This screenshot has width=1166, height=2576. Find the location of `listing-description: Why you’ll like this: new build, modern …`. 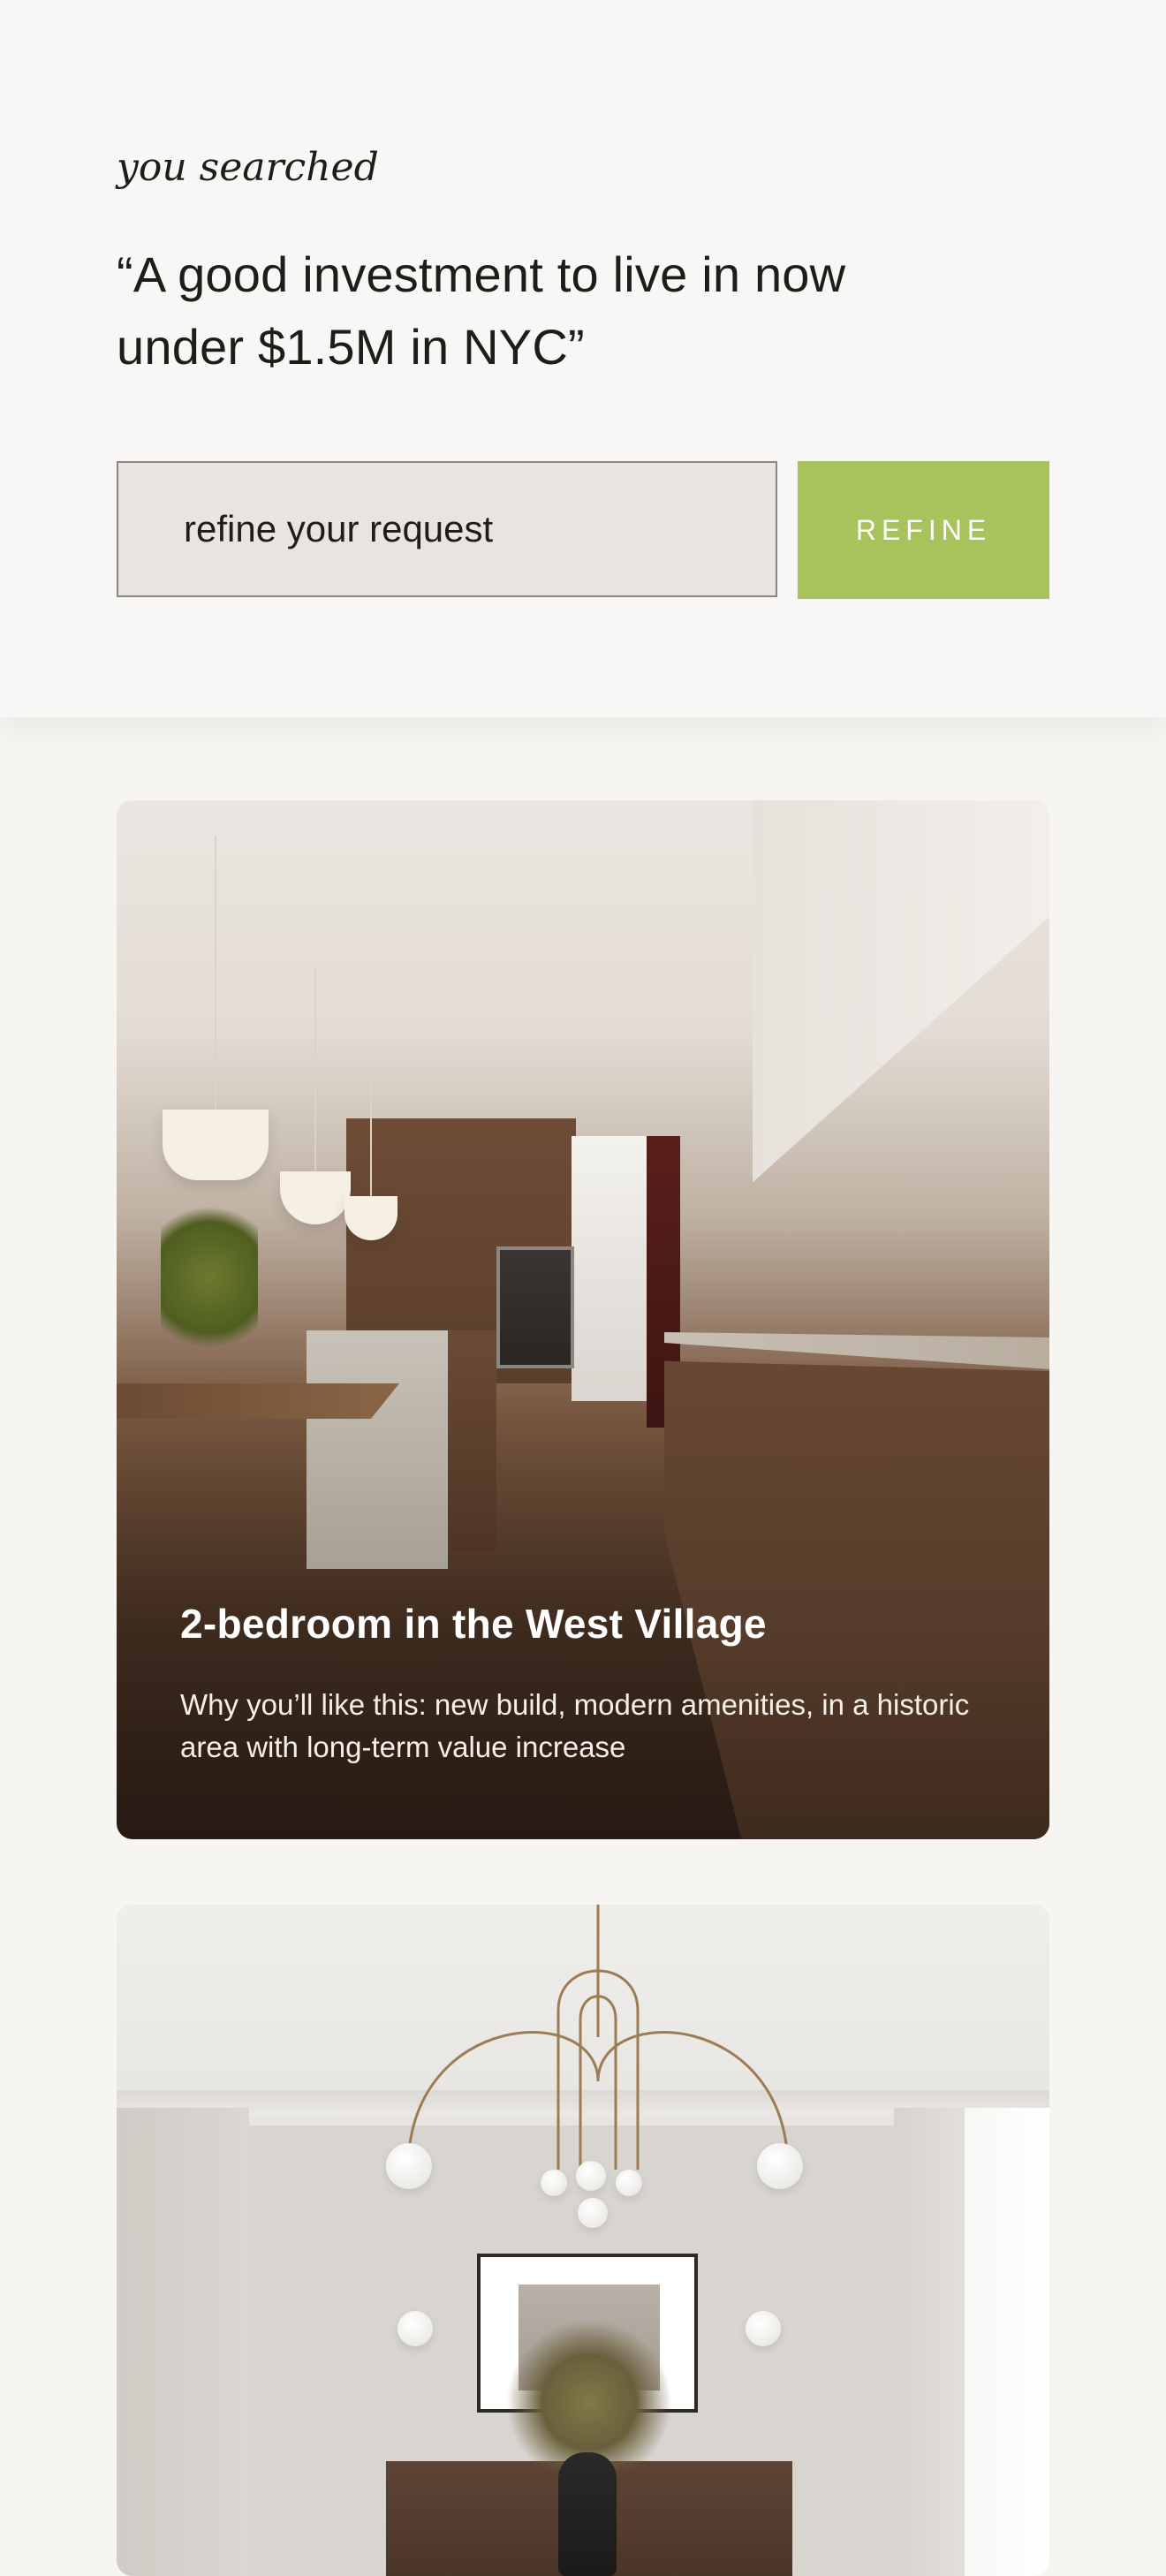

listing-description: Why you’ll like this: new build, modern … is located at coordinates (575, 1726).